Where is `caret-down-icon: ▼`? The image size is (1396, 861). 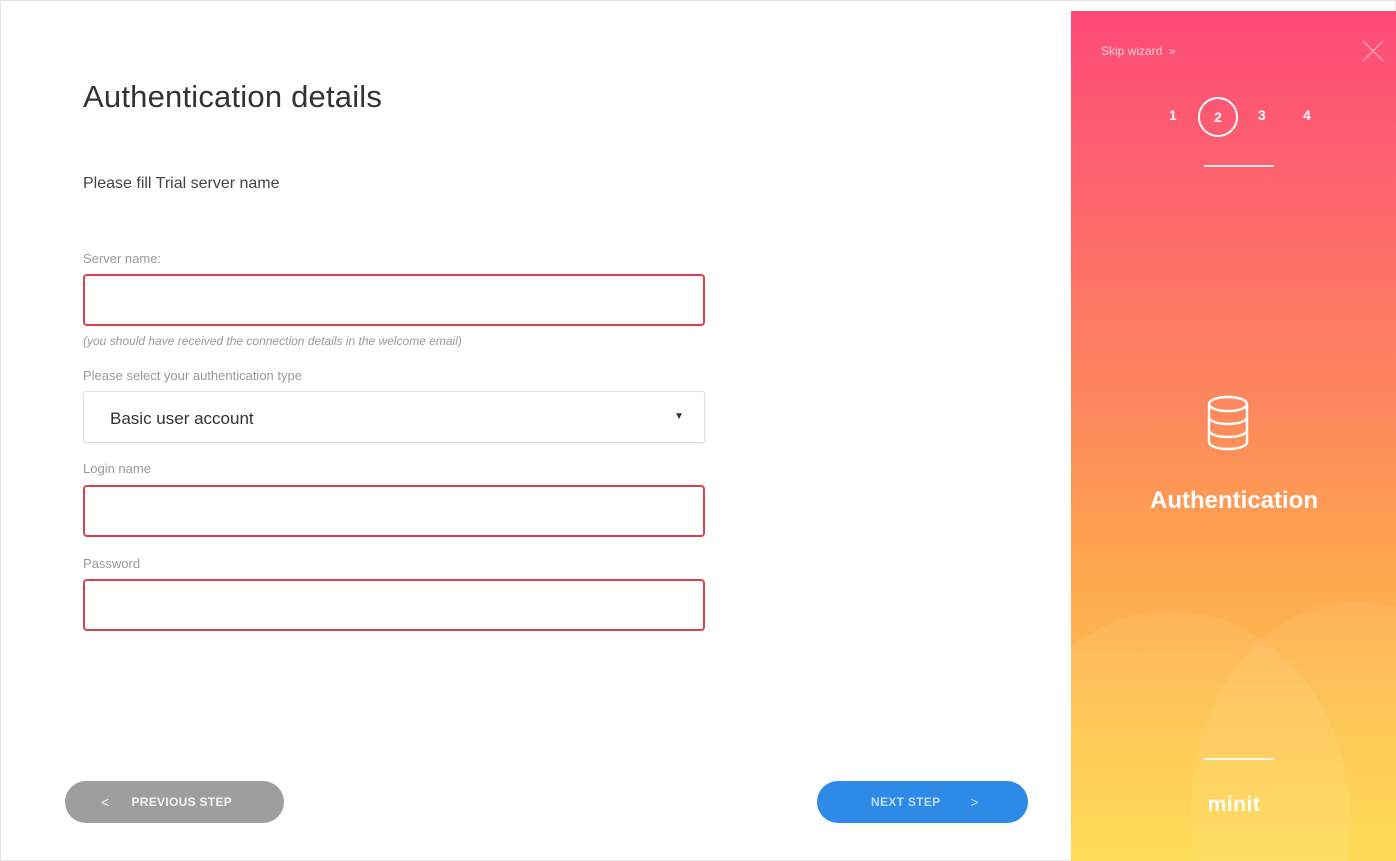
caret-down-icon: ▼ is located at coordinates (679, 416).